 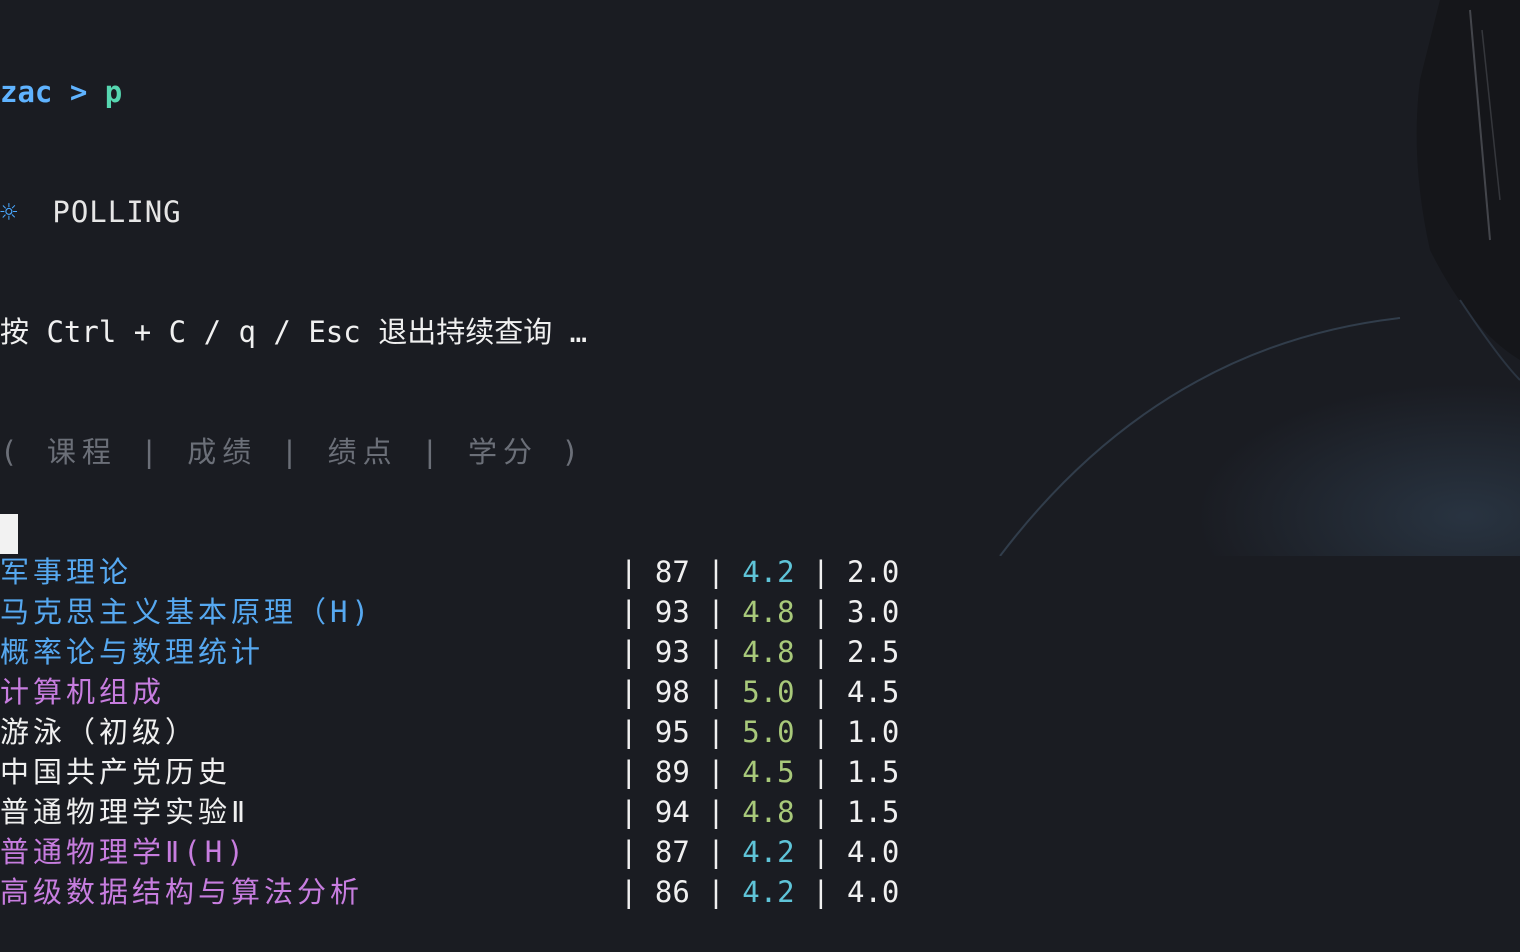 What do you see at coordinates (672, 812) in the screenshot?
I see `score-value: 94` at bounding box center [672, 812].